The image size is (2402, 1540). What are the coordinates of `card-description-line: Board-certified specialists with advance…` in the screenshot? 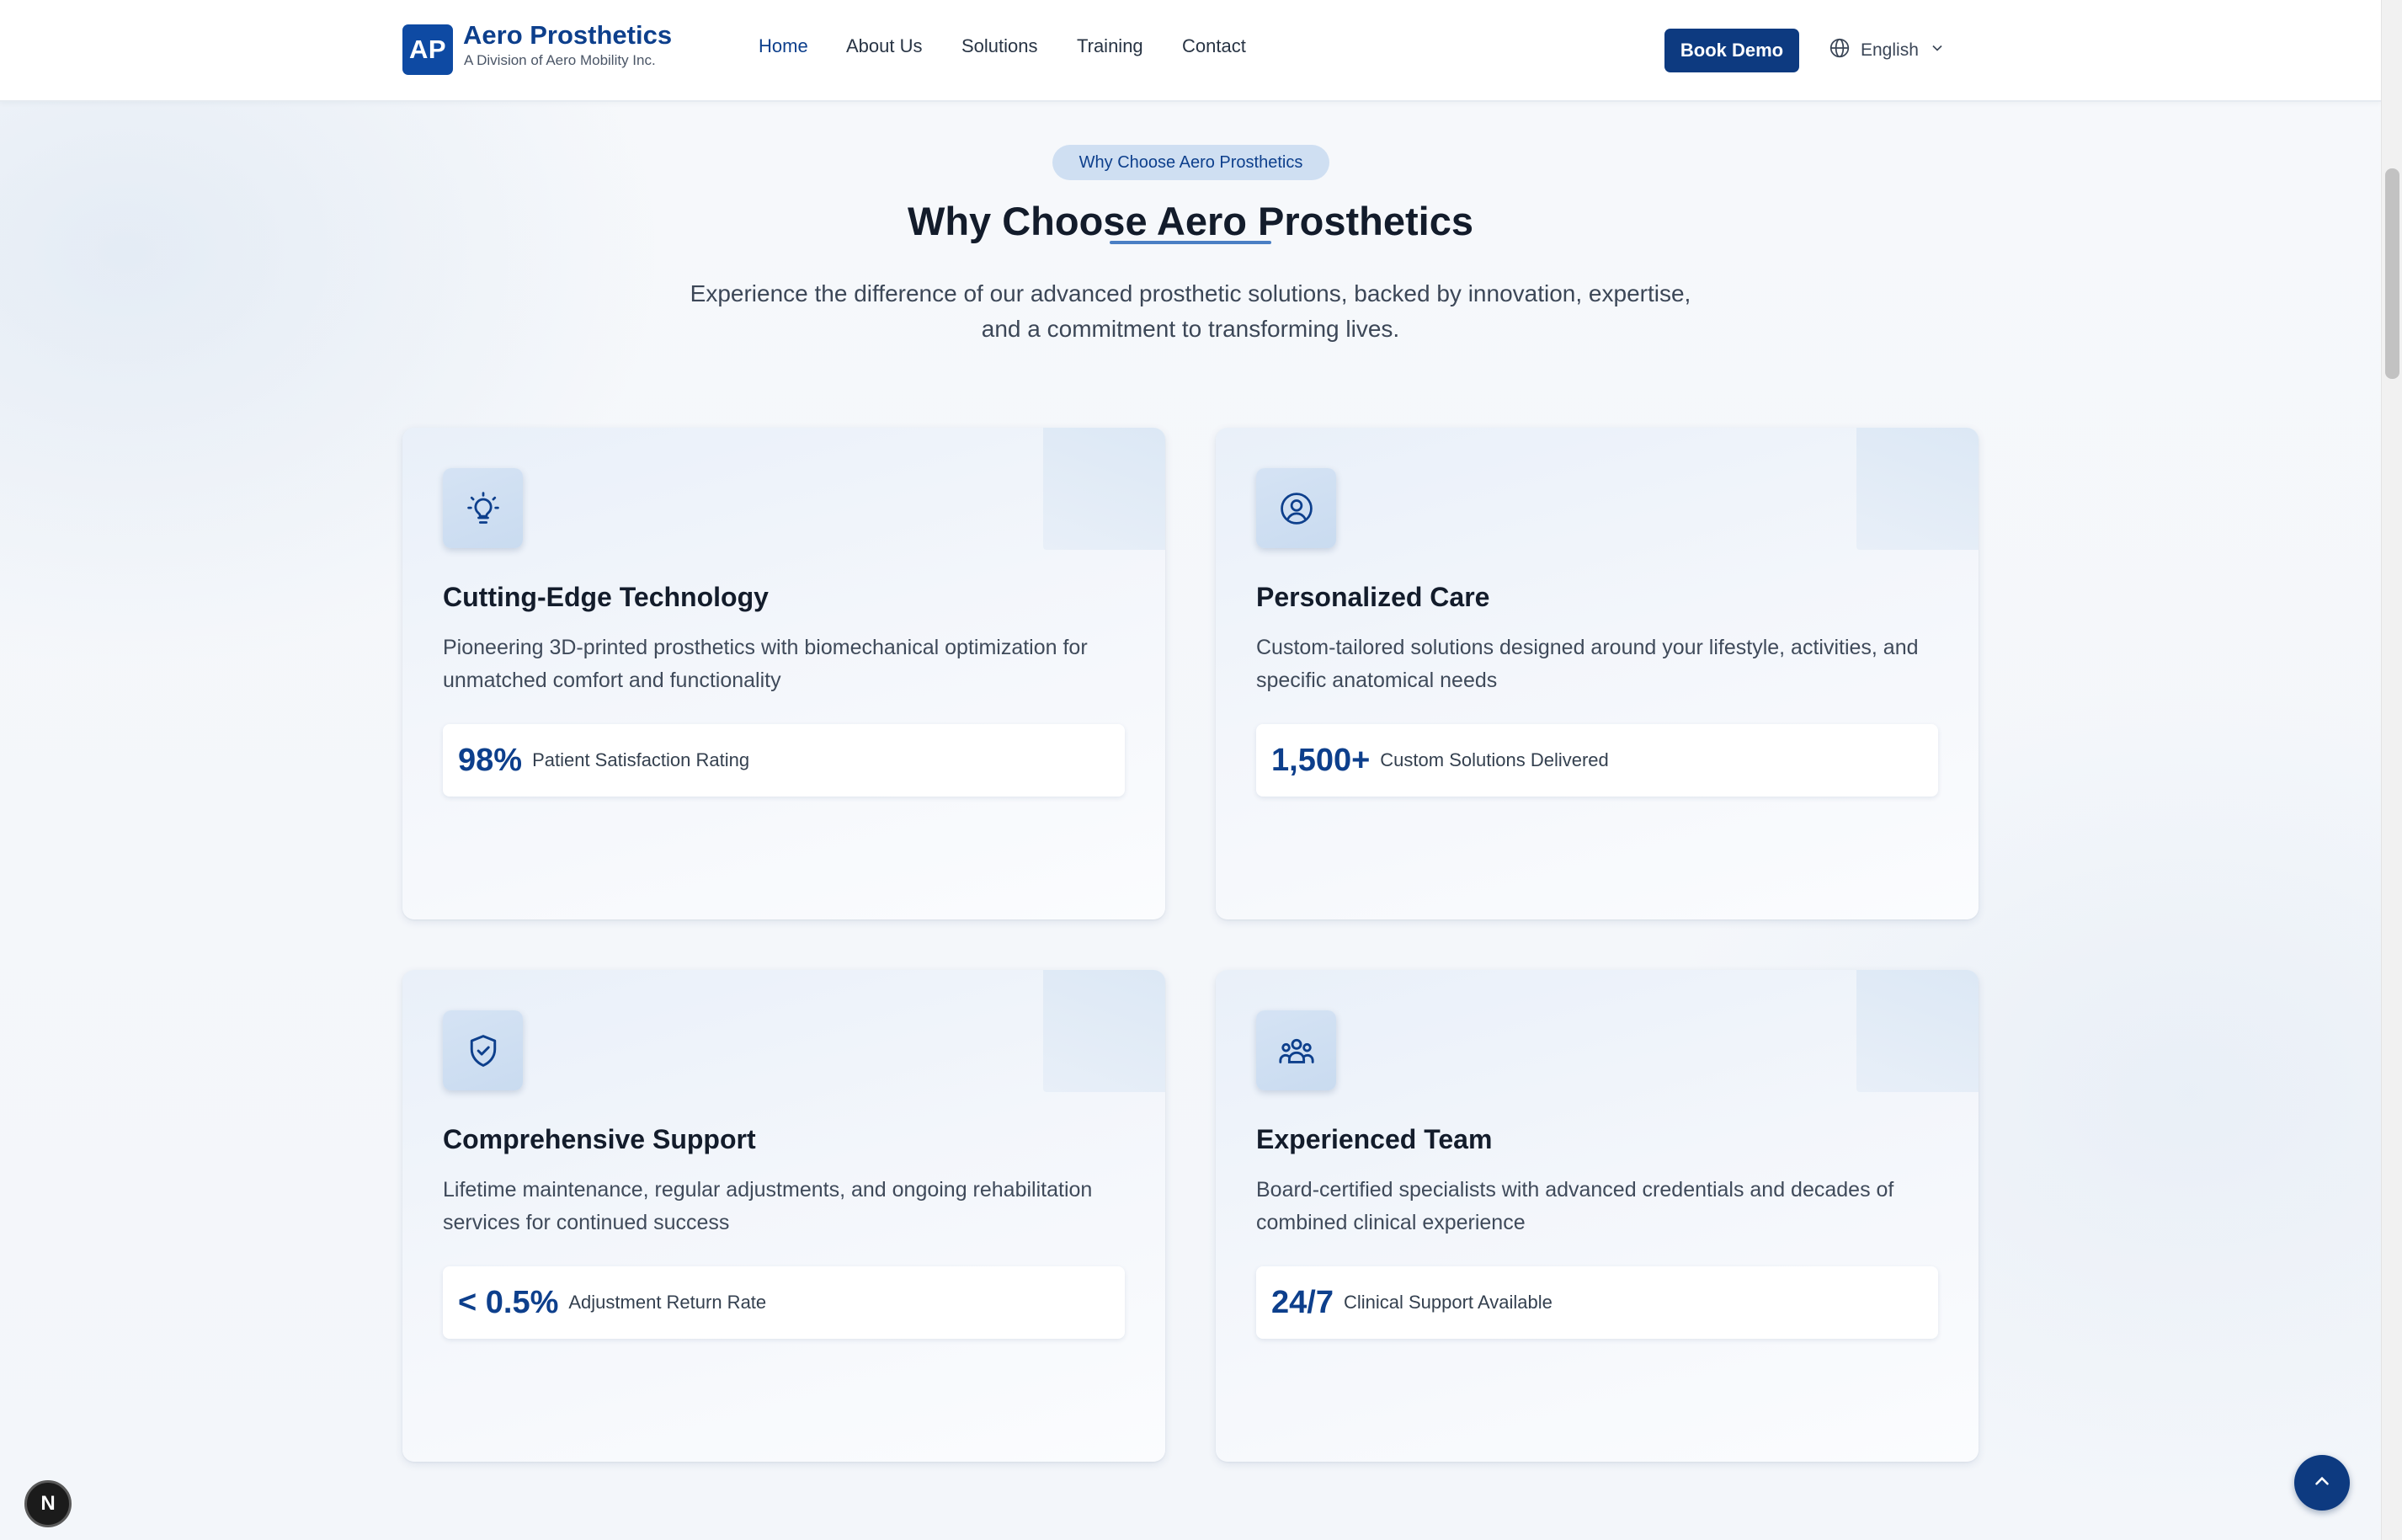 It's located at (1575, 1190).